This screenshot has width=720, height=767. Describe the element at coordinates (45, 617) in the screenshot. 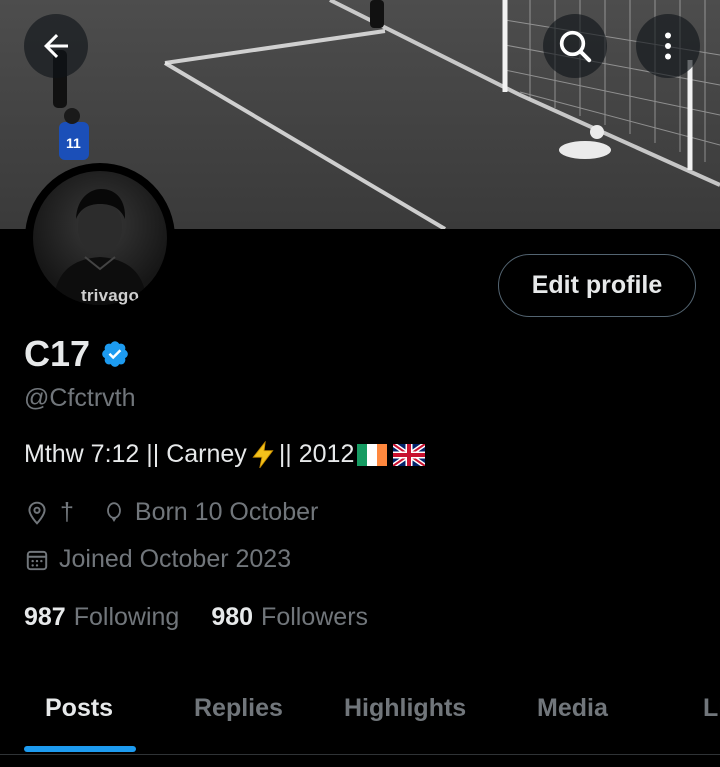

I see `following-count: 987` at that location.